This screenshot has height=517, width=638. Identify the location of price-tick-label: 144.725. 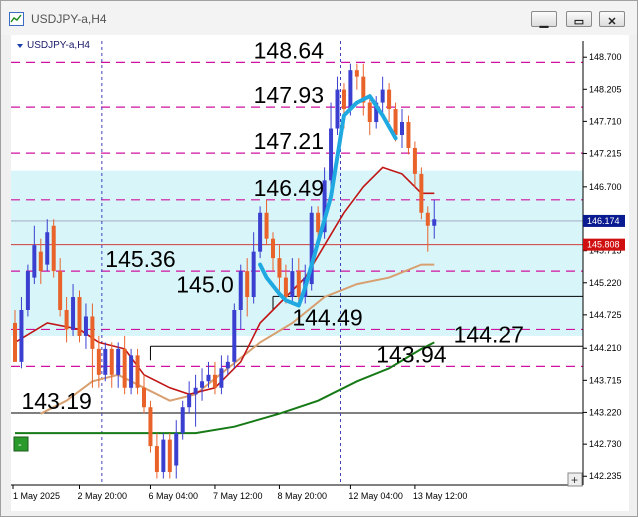
(605, 315).